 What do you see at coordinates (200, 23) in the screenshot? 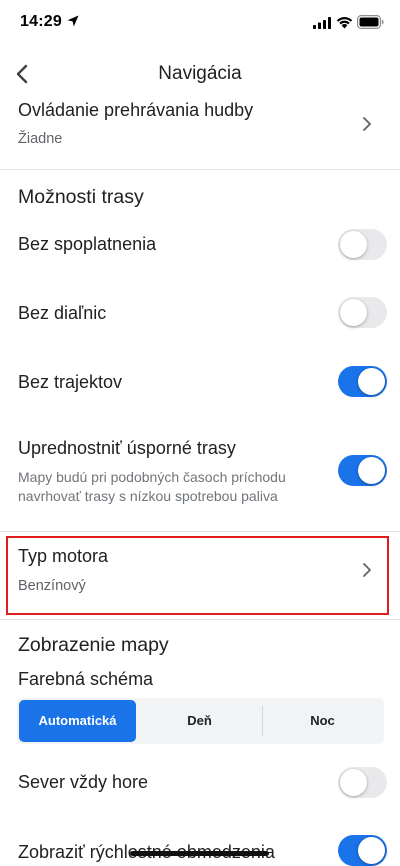
I see `status-bar: 14:29` at bounding box center [200, 23].